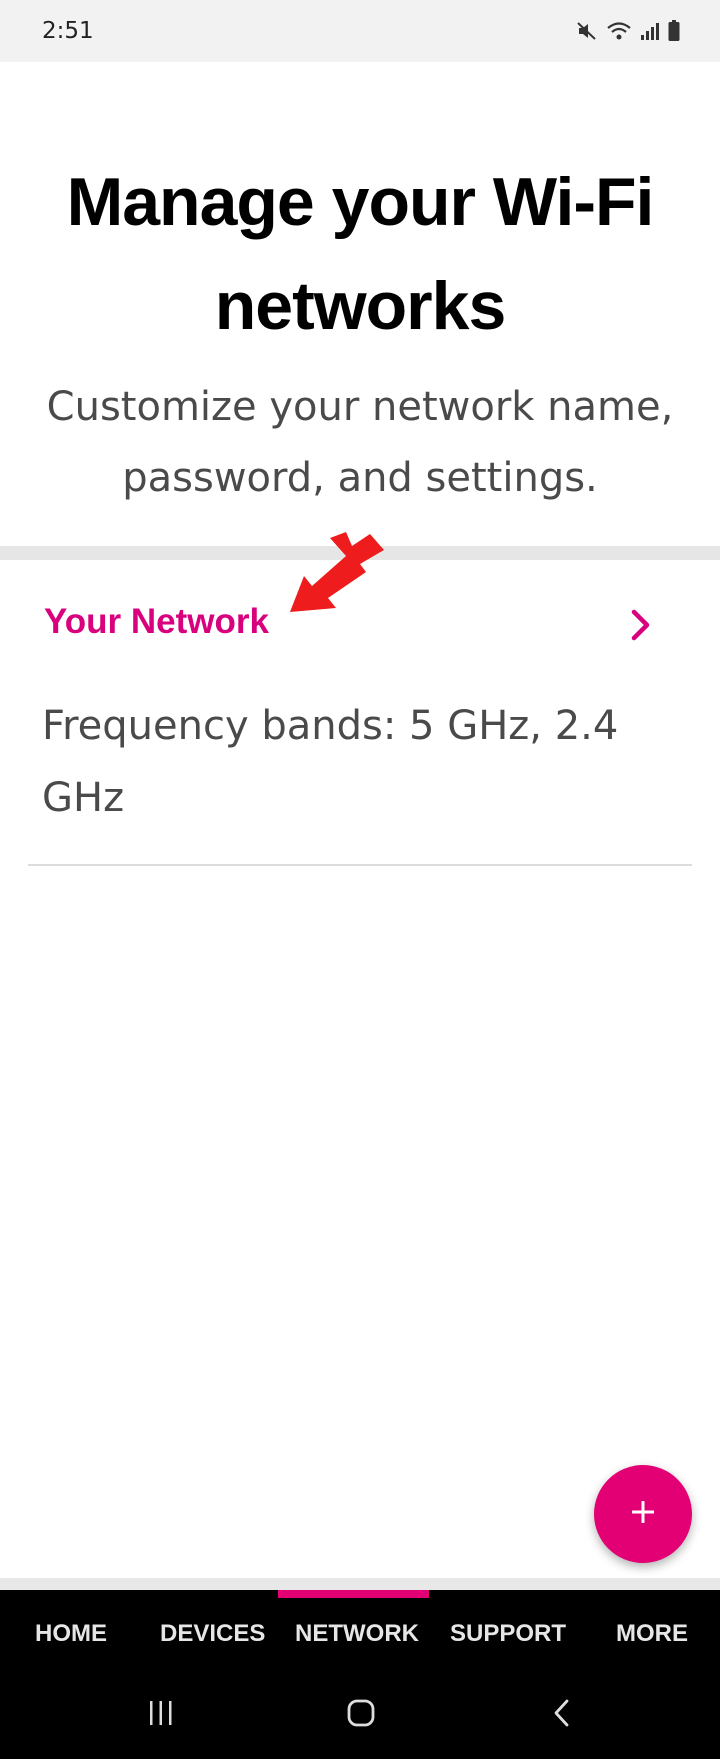  I want to click on bottom-nav: HOME DEVICES NETWORK SUPPORT MORE, so click(360, 1632).